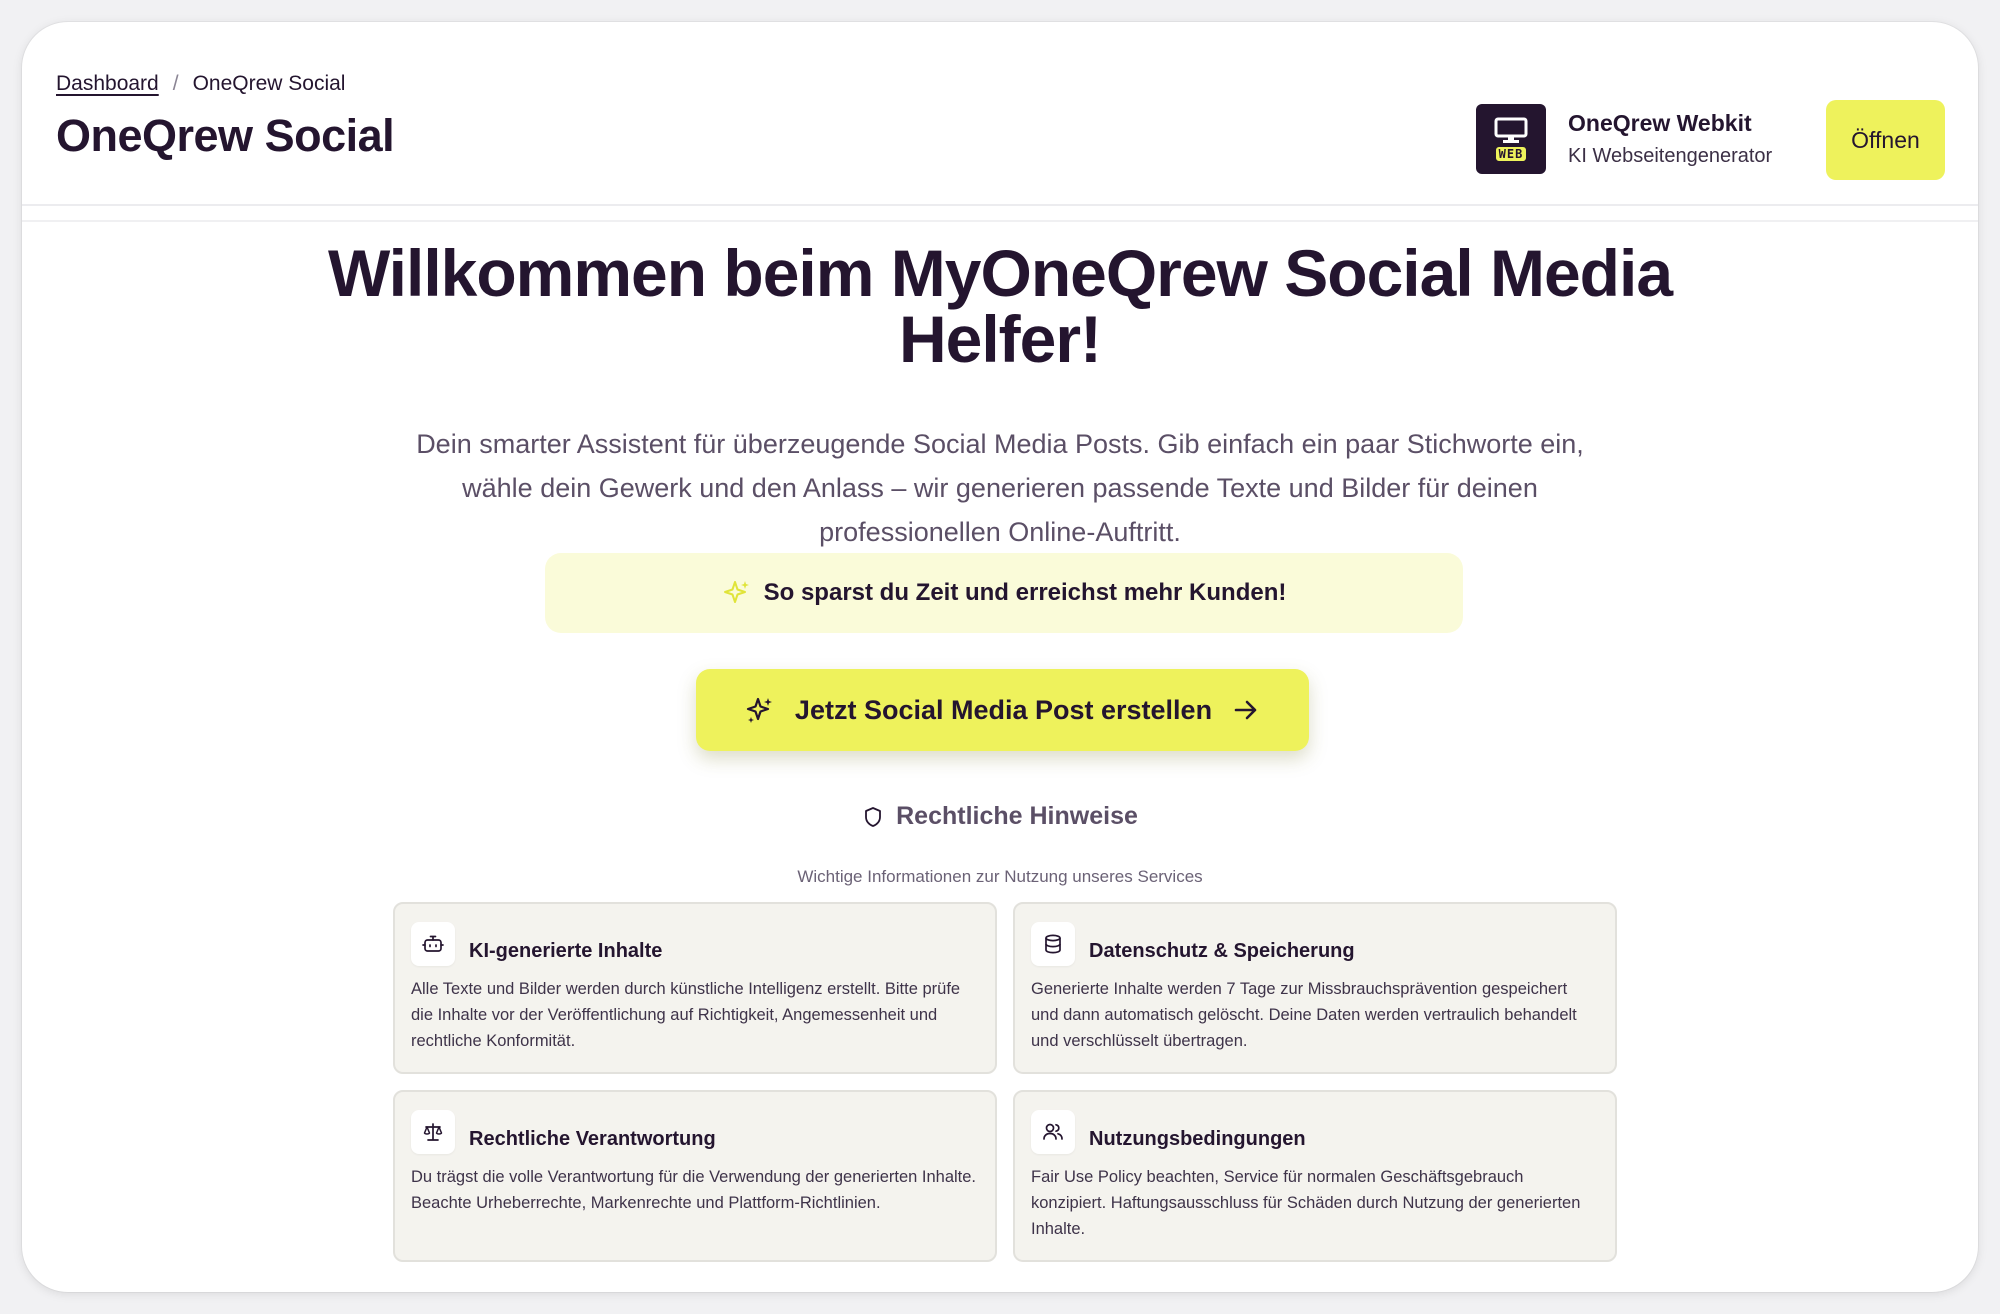 This screenshot has height=1314, width=2000. Describe the element at coordinates (225, 135) in the screenshot. I see `page-title: OneQrew Social` at that location.